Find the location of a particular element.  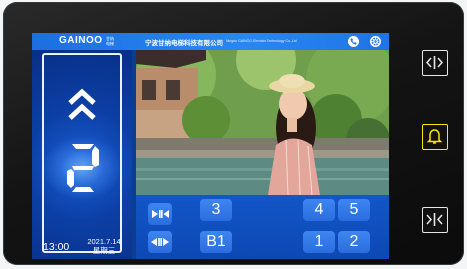

floor-key-b1: B1 is located at coordinates (216, 242).